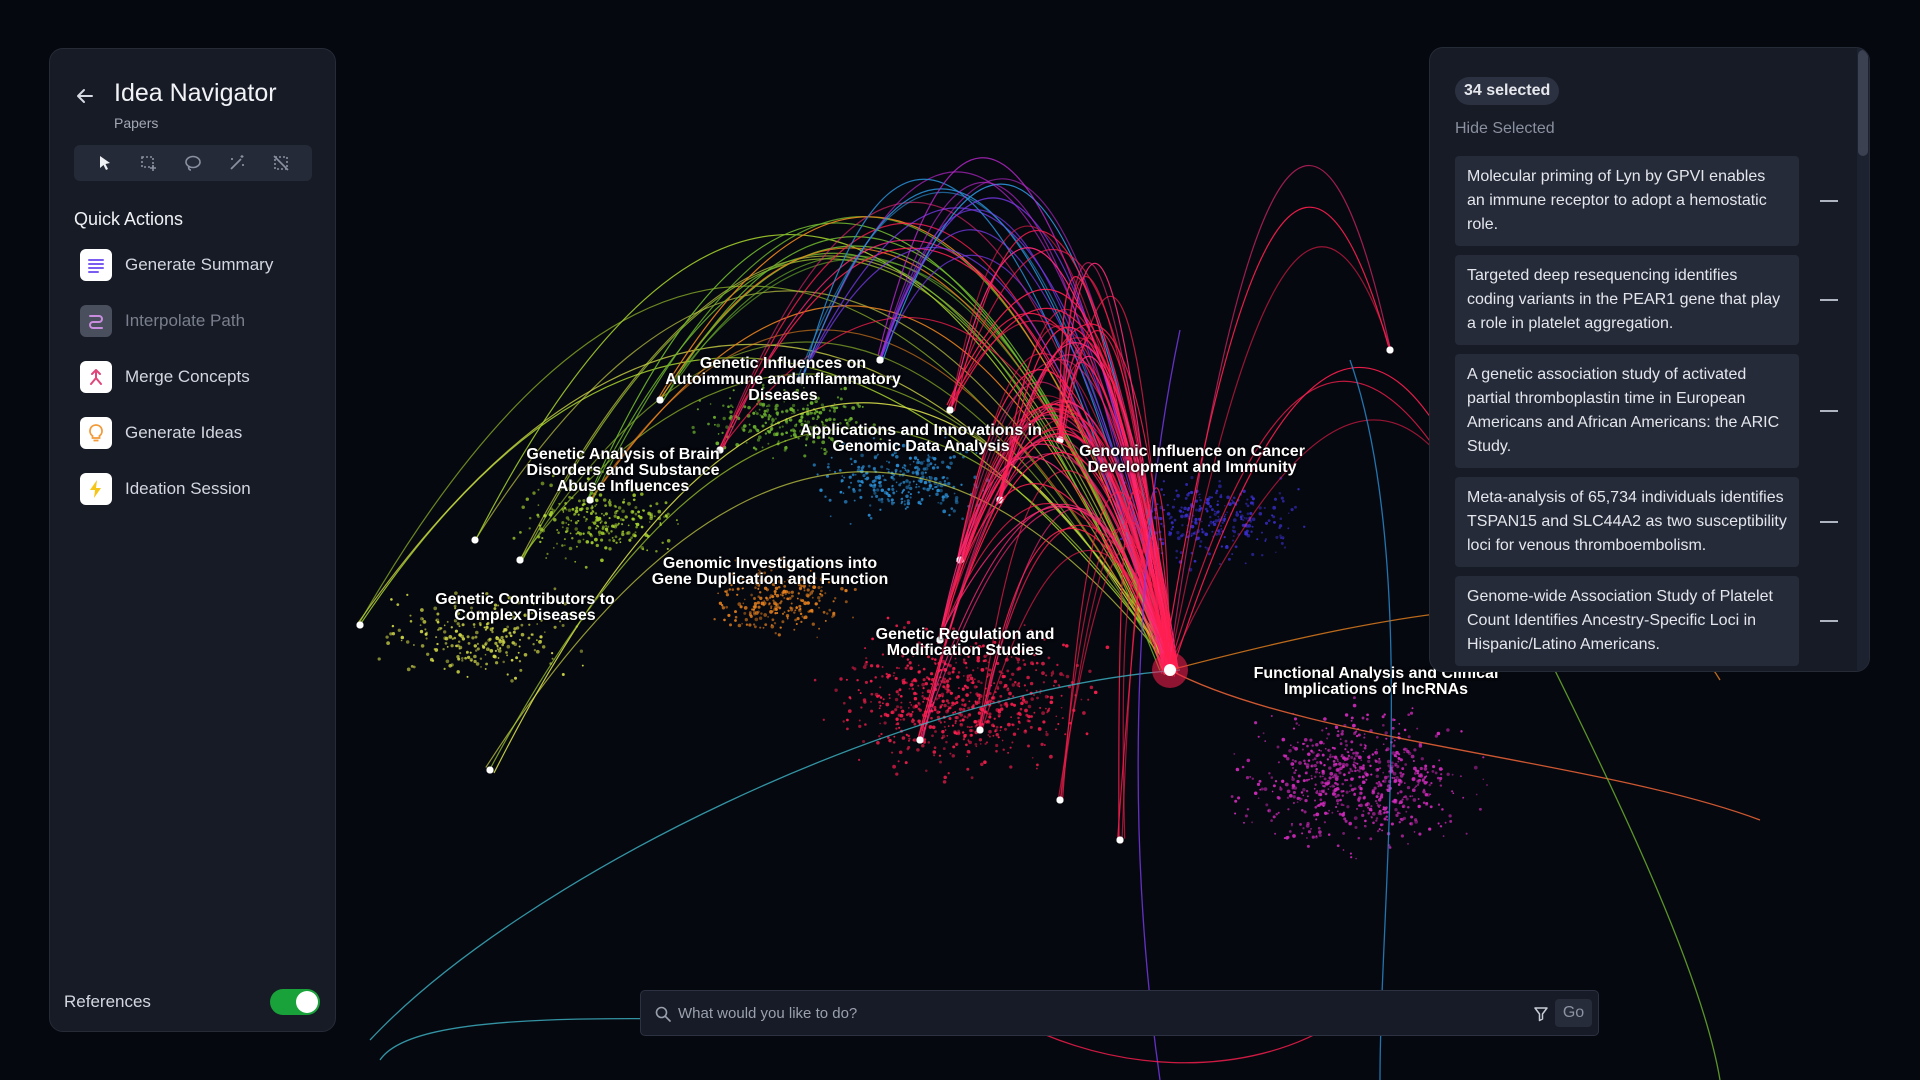 This screenshot has height=1080, width=1920. What do you see at coordinates (96, 377) in the screenshot?
I see `merge-arrow-icon` at bounding box center [96, 377].